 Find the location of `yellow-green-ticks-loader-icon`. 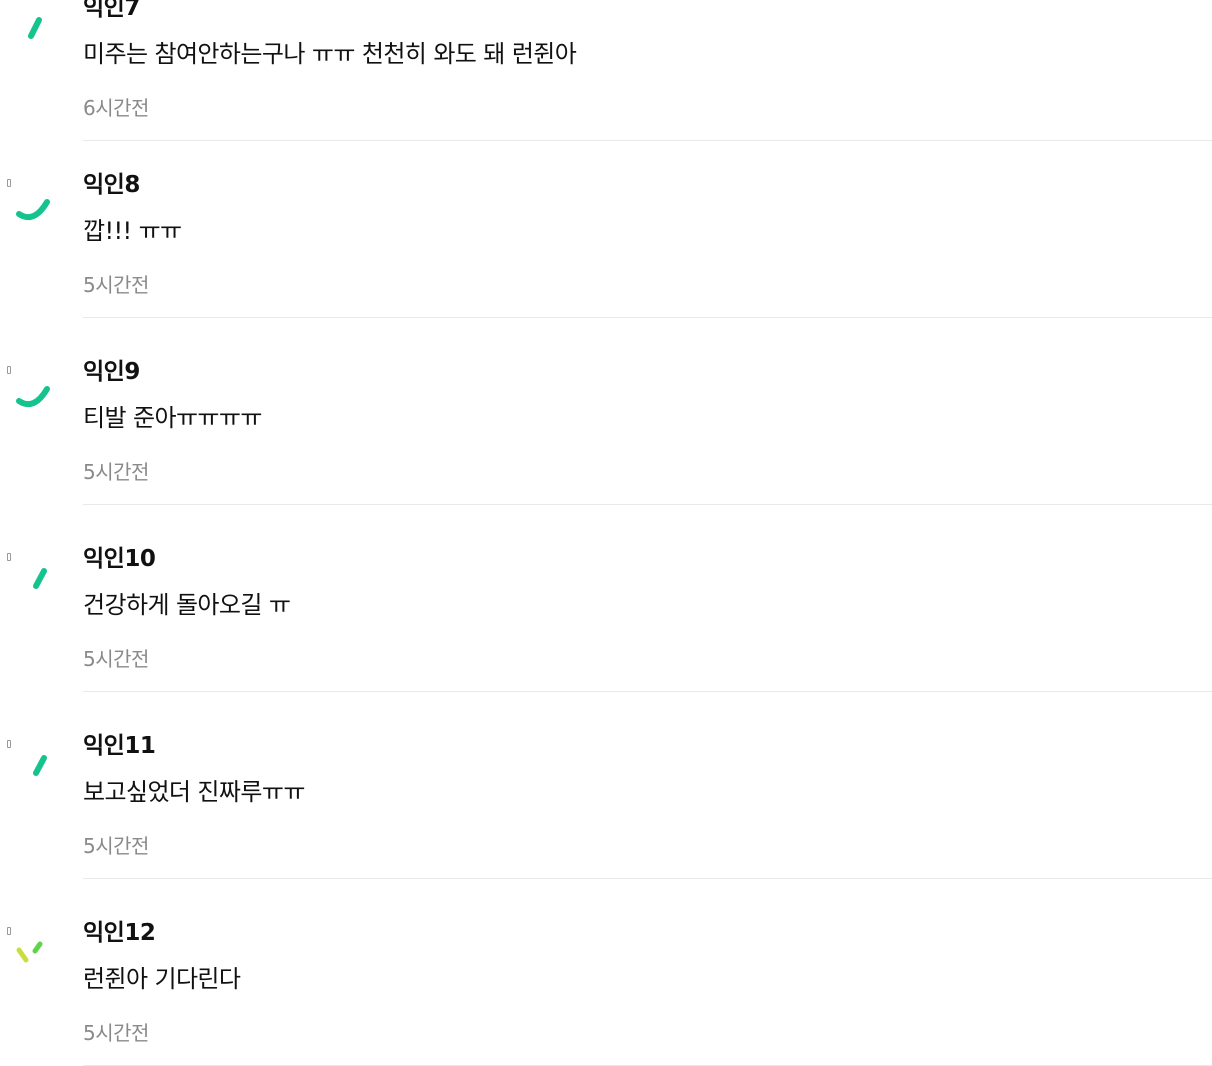

yellow-green-ticks-loader-icon is located at coordinates (29, 952).